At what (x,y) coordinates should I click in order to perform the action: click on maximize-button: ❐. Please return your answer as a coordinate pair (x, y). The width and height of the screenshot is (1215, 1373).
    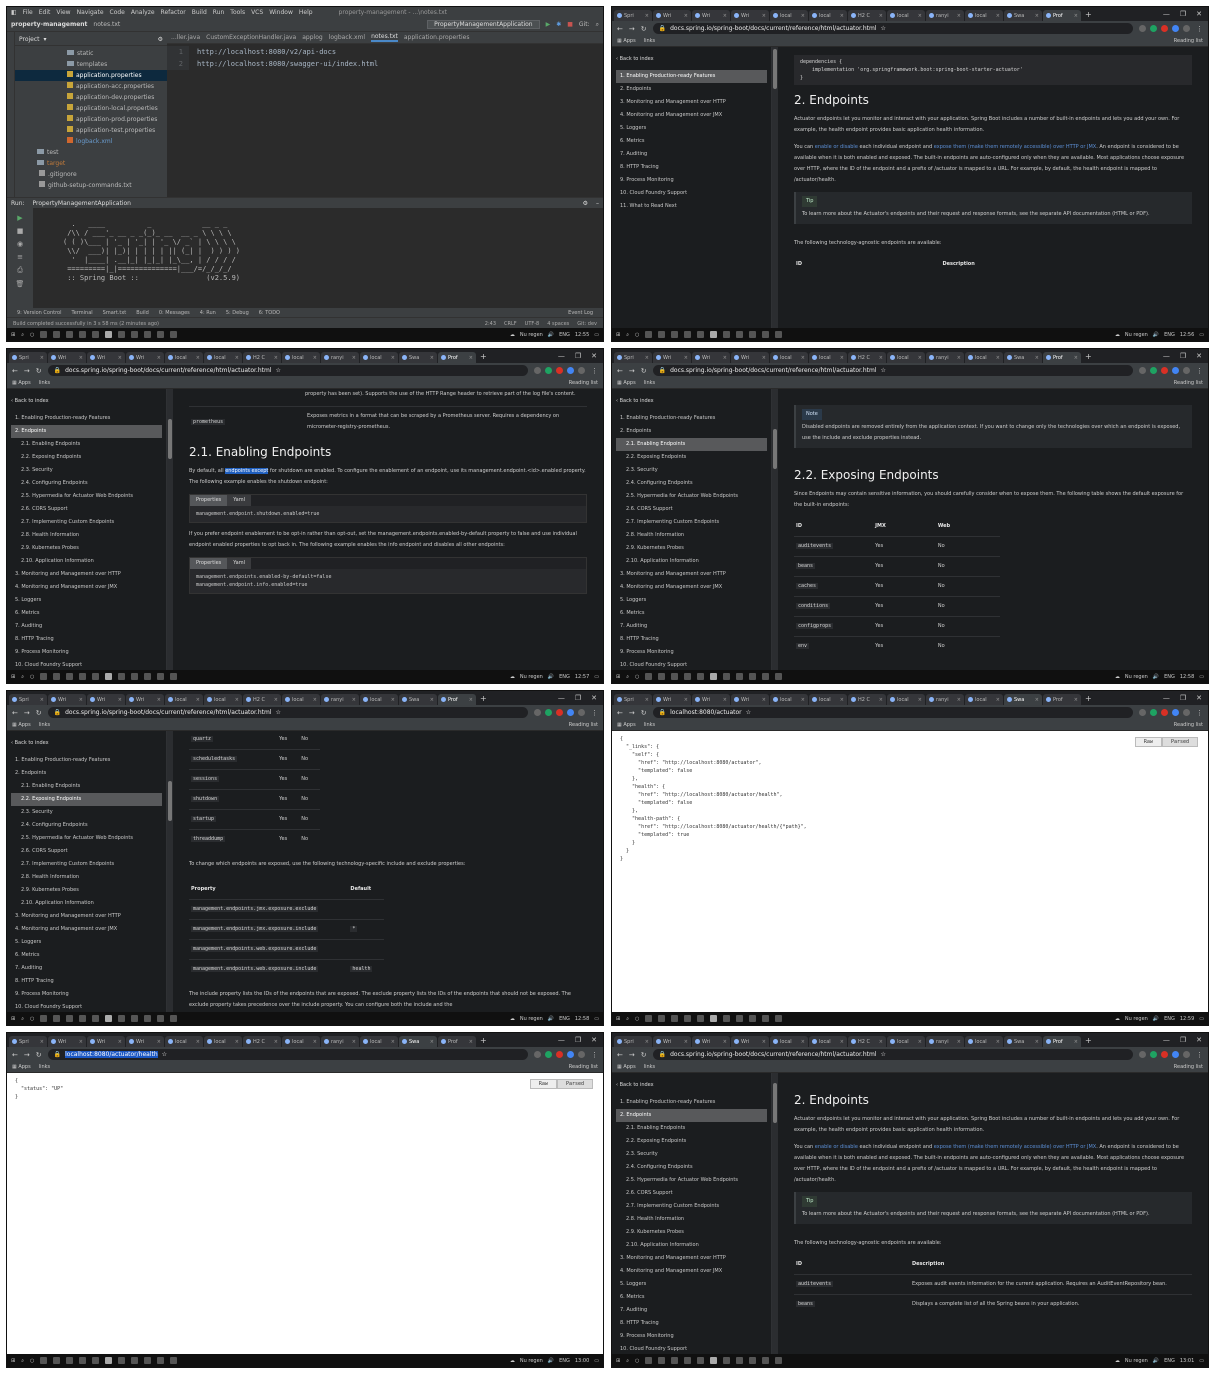
    Looking at the image, I should click on (1183, 1040).